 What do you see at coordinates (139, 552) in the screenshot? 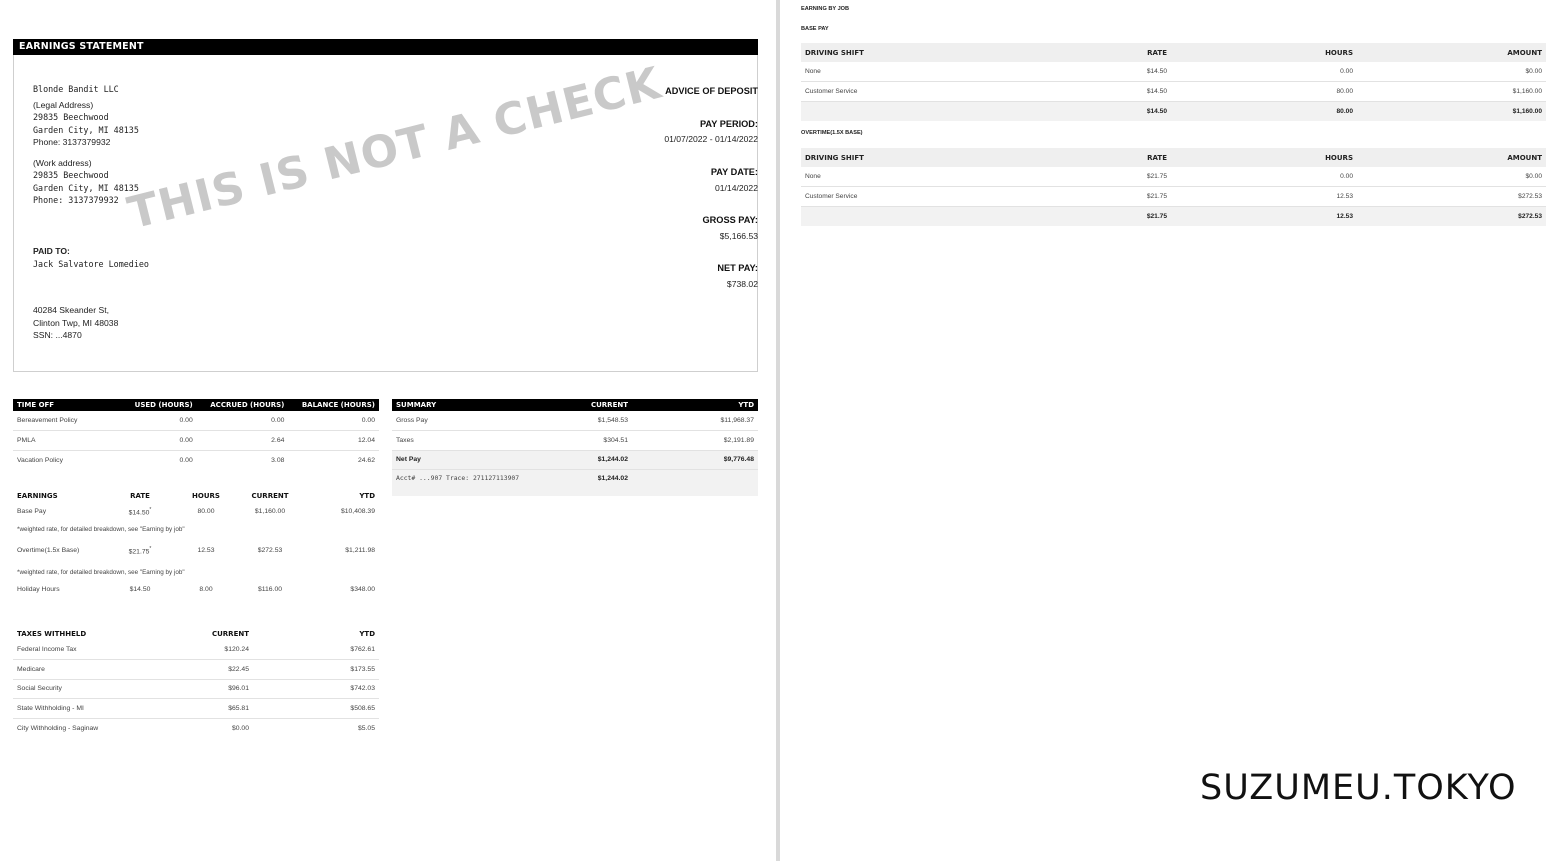
I see `rate-value: $21.75` at bounding box center [139, 552].